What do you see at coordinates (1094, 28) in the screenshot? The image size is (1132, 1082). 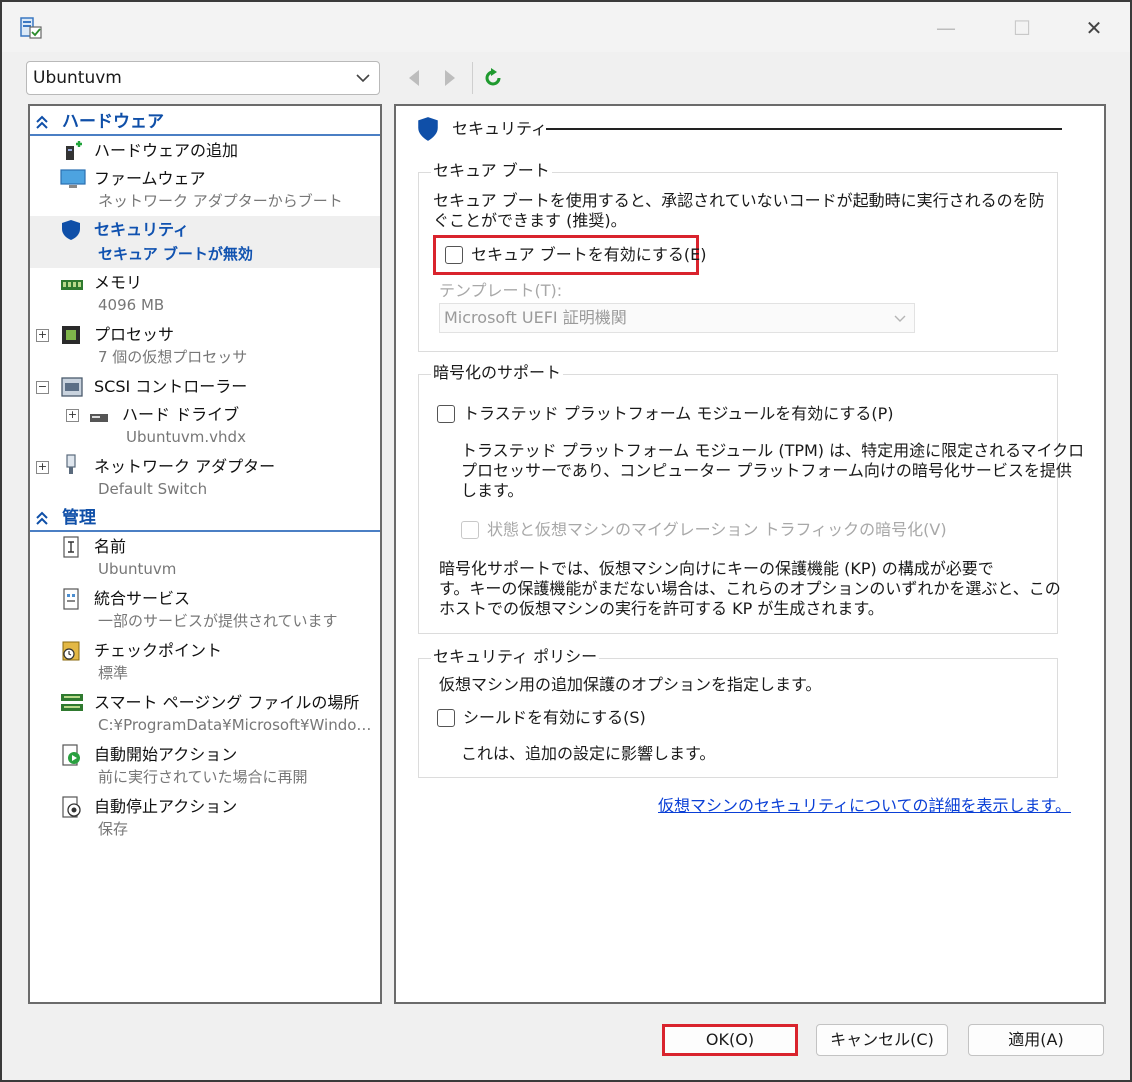 I see `close-button: ✕` at bounding box center [1094, 28].